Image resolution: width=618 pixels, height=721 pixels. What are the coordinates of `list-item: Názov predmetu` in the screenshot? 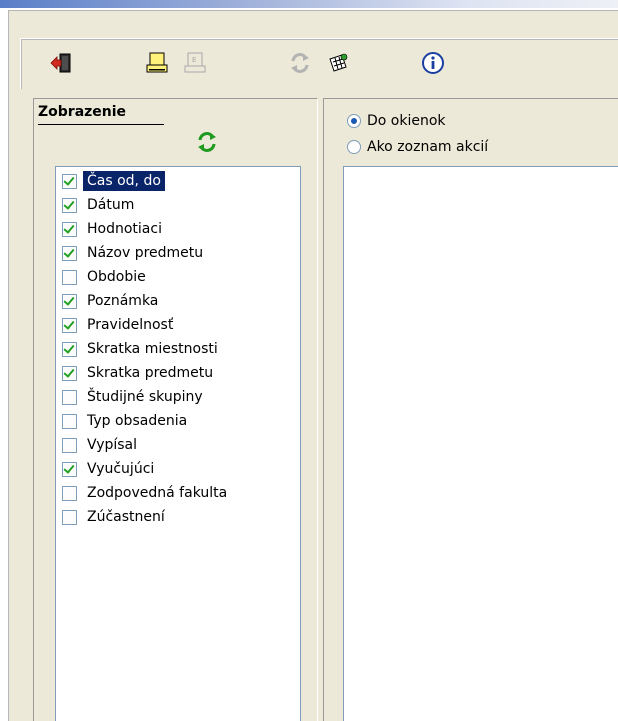 It's located at (134, 253).